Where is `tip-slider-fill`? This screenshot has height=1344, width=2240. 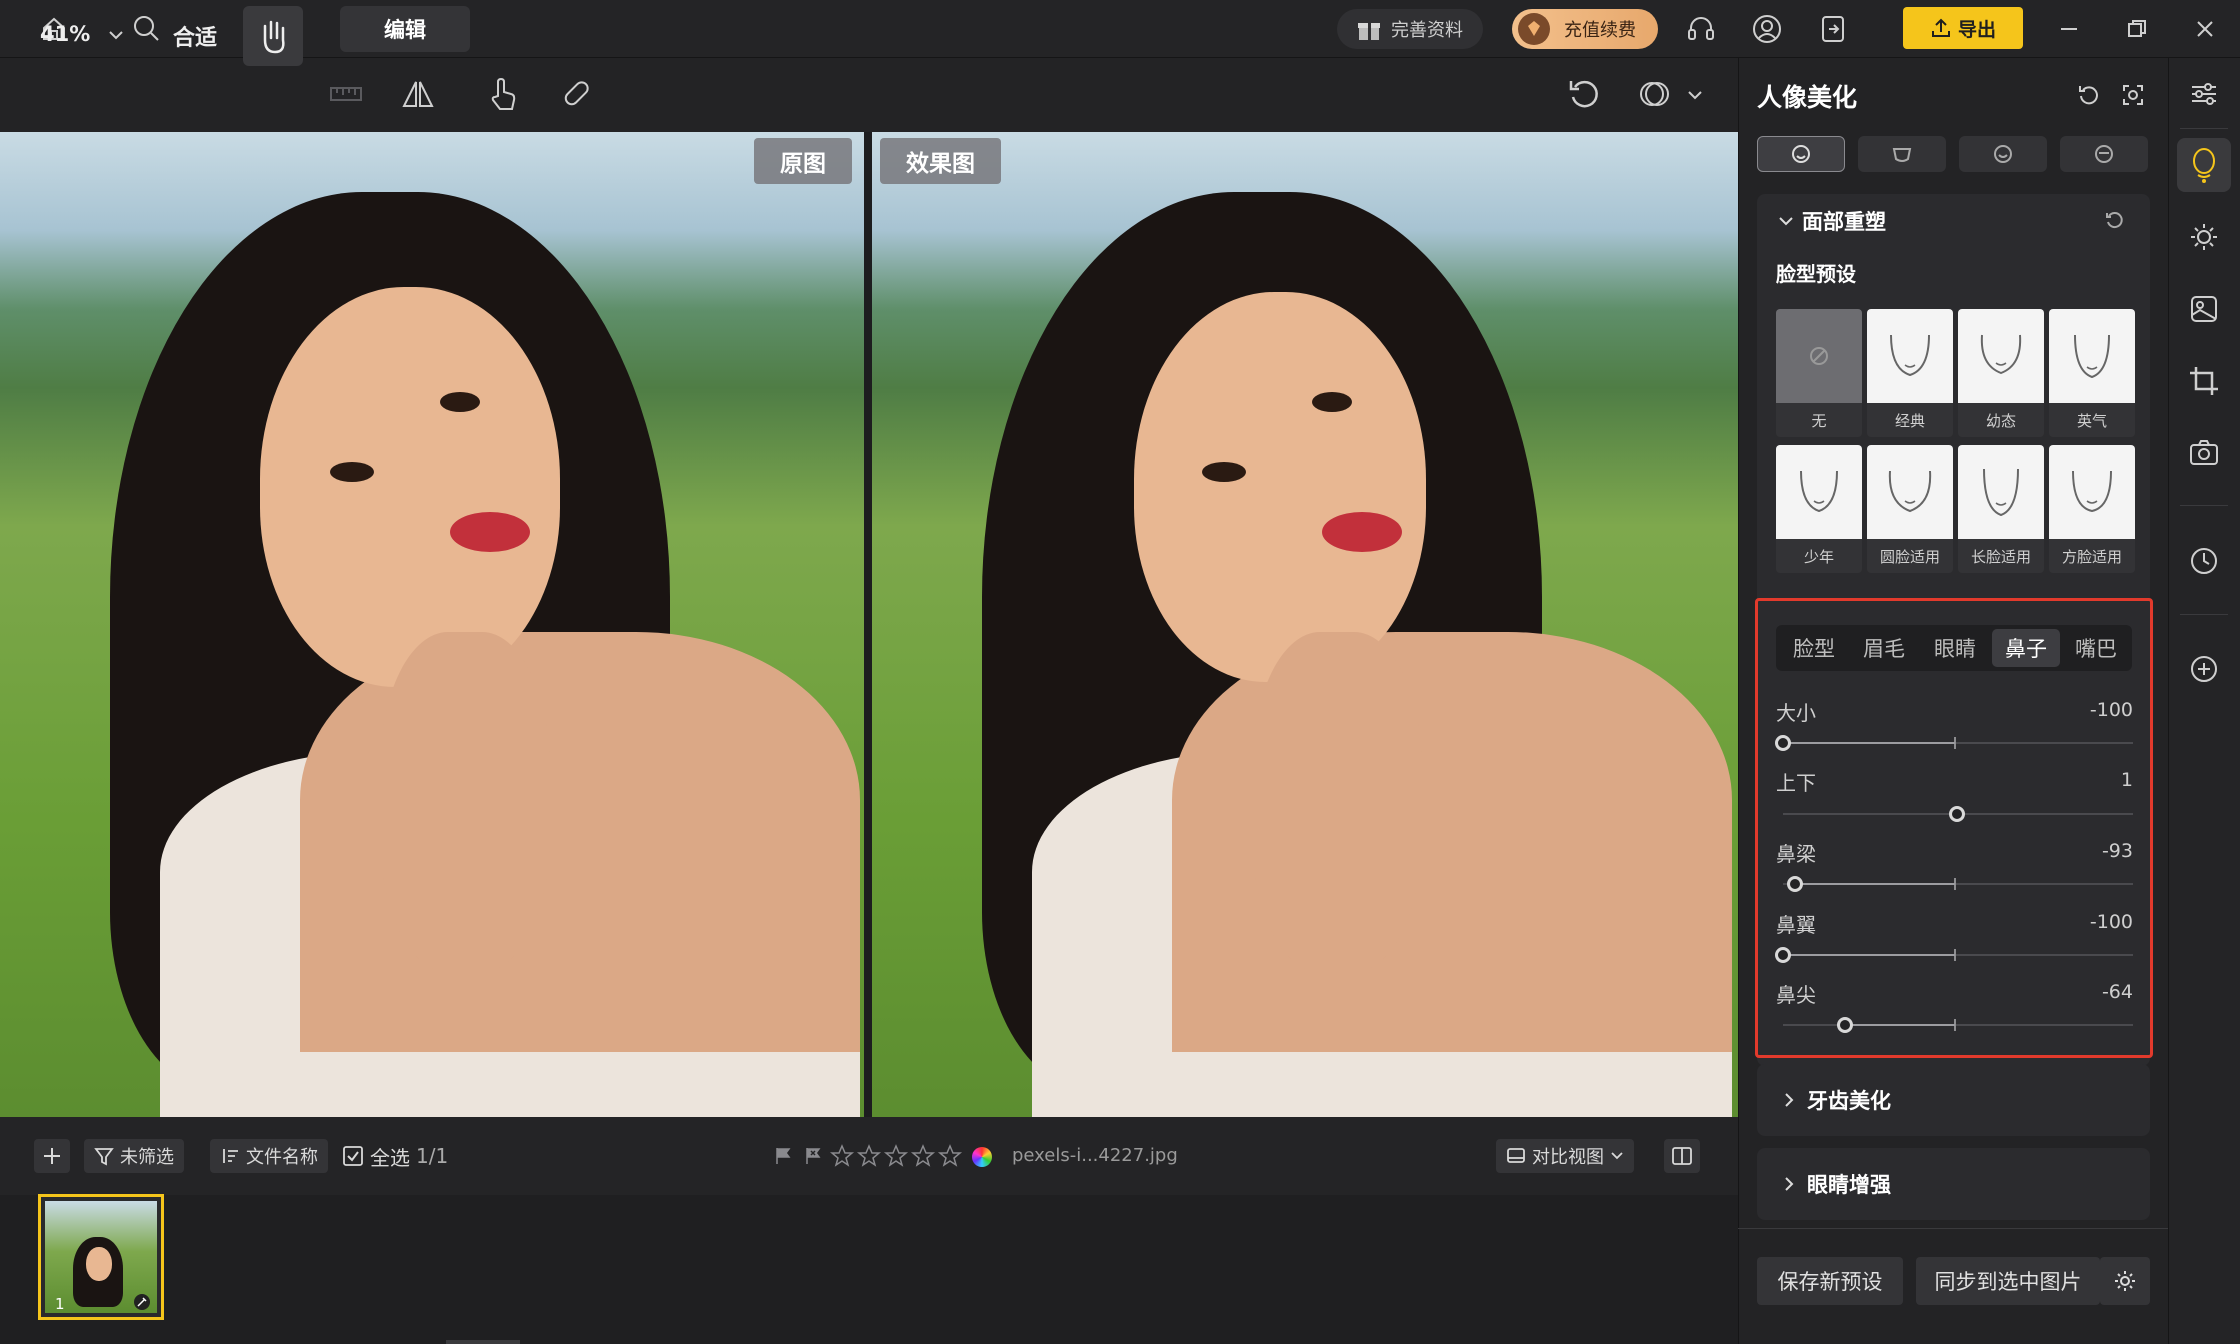 tip-slider-fill is located at coordinates (1899, 1025).